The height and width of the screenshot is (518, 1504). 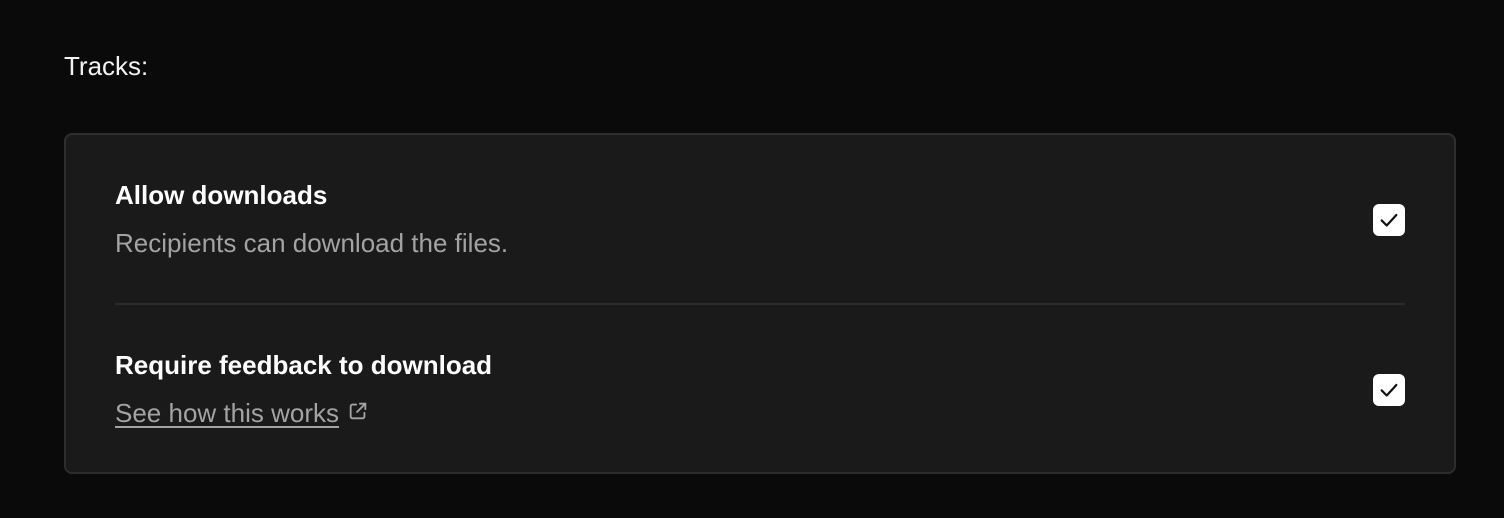 What do you see at coordinates (221, 195) in the screenshot?
I see `option-title: Allow downloads` at bounding box center [221, 195].